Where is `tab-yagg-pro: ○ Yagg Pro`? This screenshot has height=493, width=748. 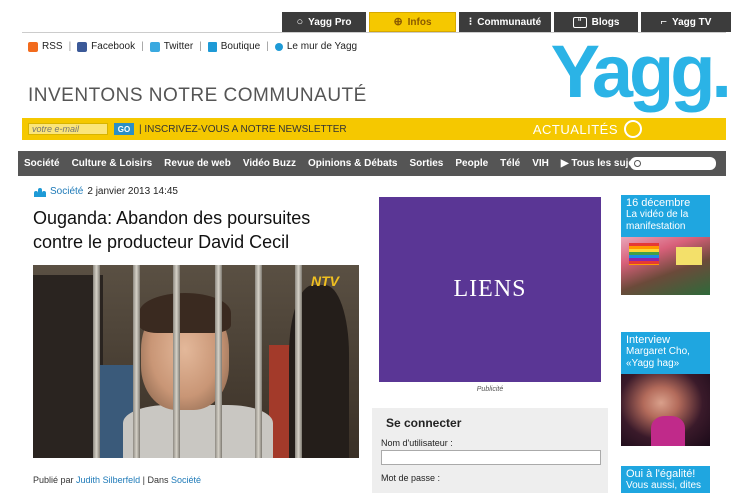
tab-yagg-pro: ○ Yagg Pro is located at coordinates (324, 22).